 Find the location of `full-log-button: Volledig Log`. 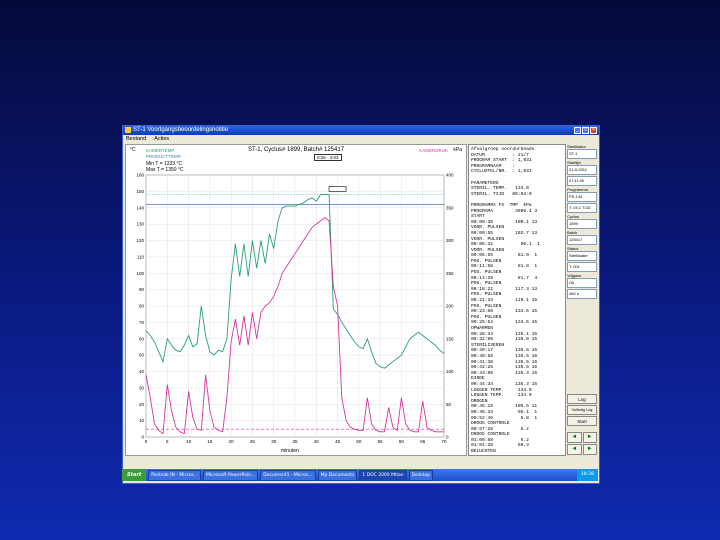

full-log-button: Volledig Log is located at coordinates (582, 410).